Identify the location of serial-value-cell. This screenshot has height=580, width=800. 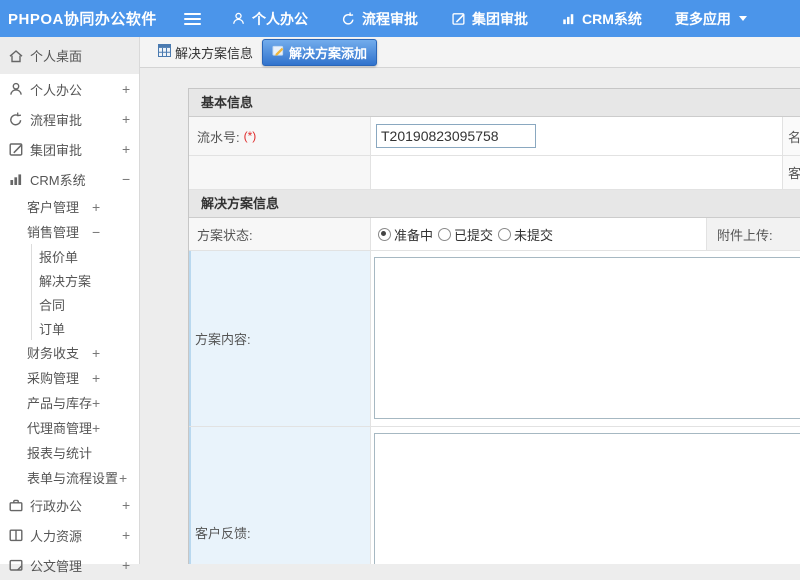
(577, 136).